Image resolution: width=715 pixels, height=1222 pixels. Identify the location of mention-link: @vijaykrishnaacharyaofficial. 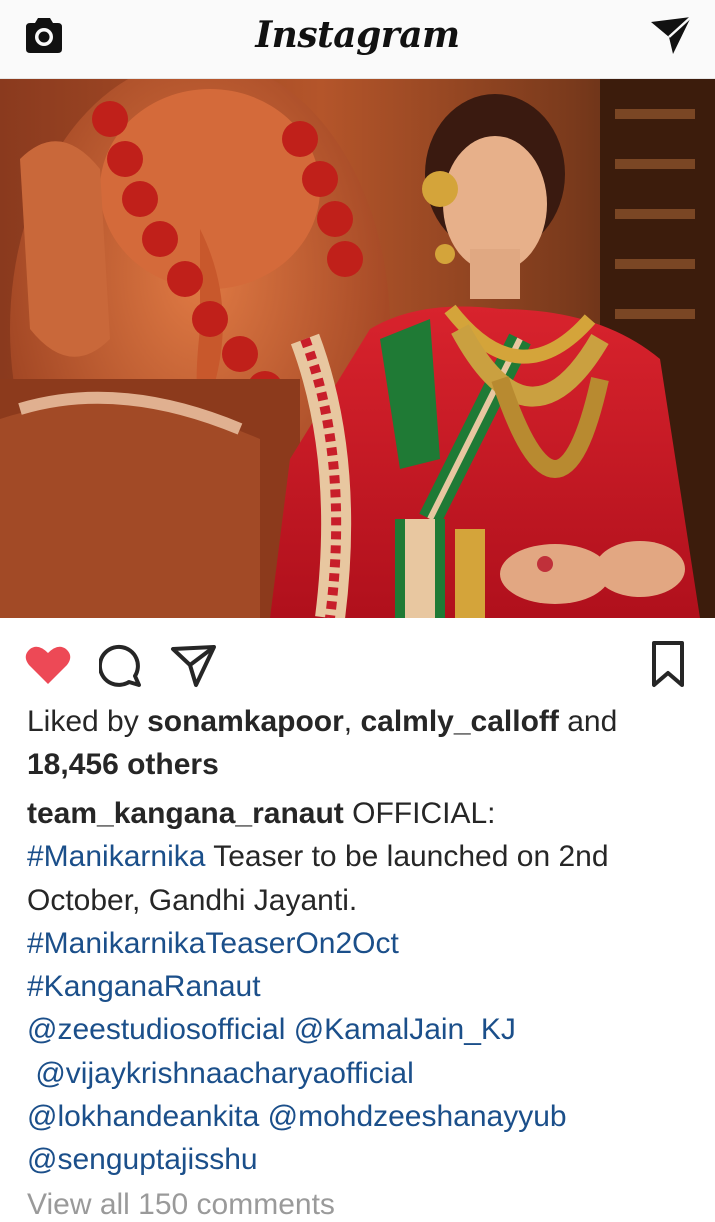
(224, 1073).